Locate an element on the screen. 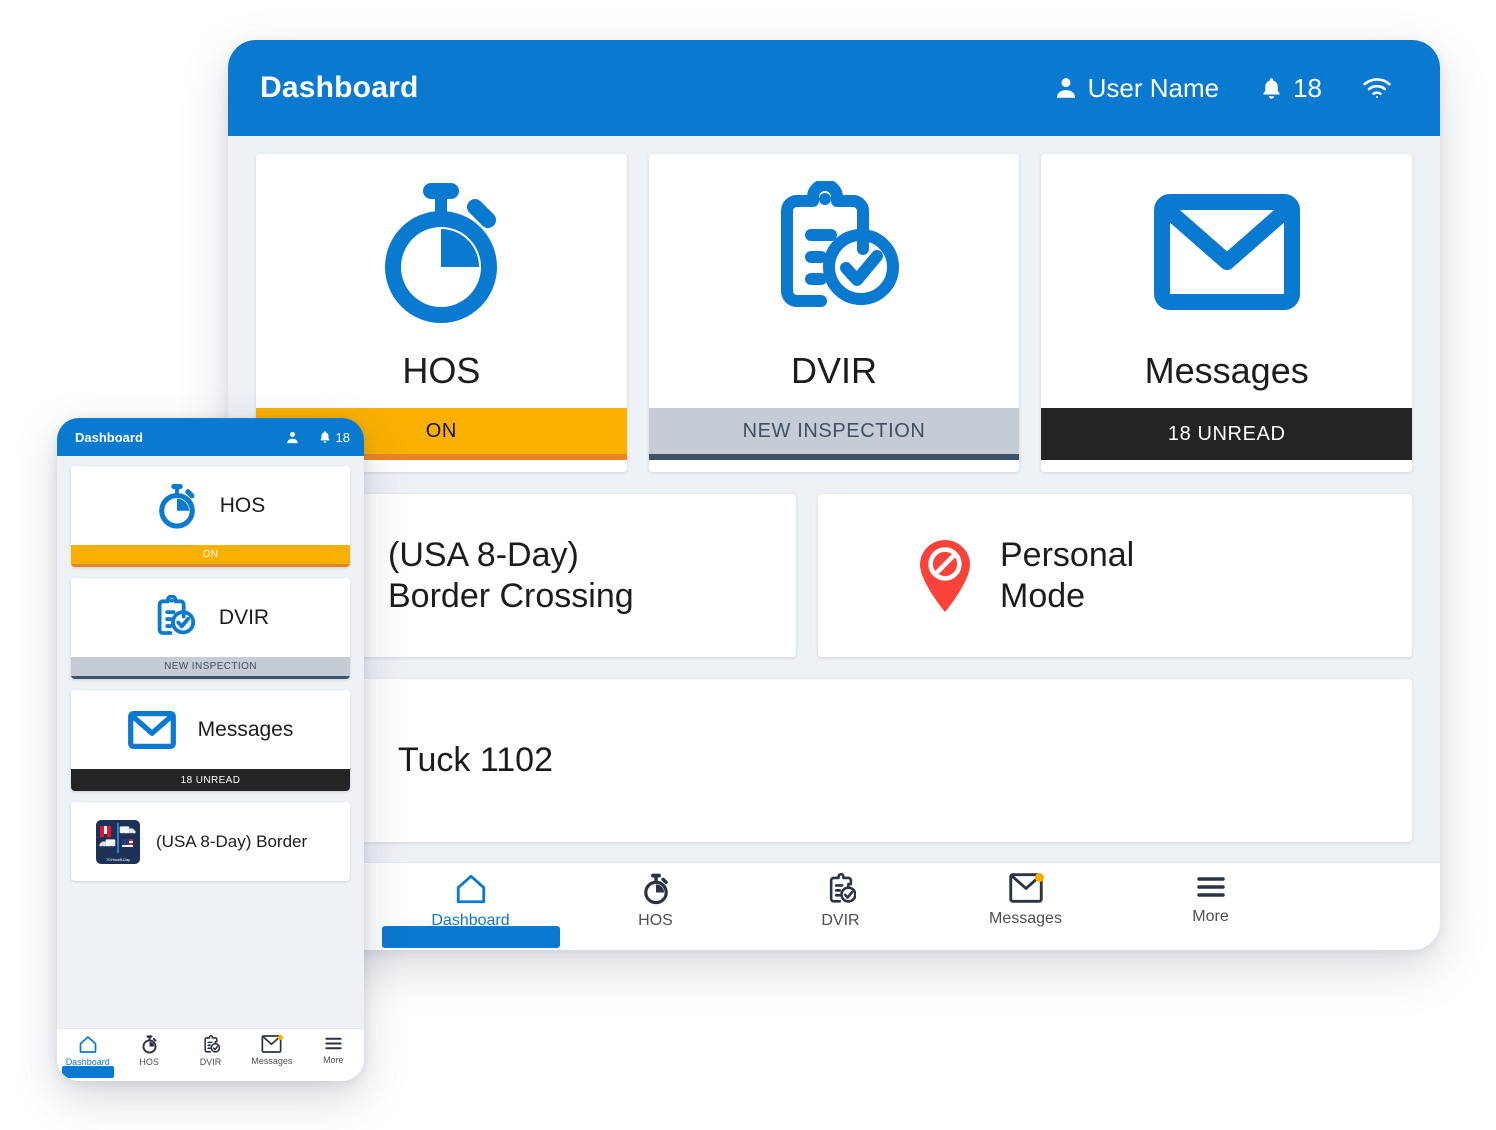  border-badge-caption: 70-Hour/8-Day is located at coordinates (118, 859).